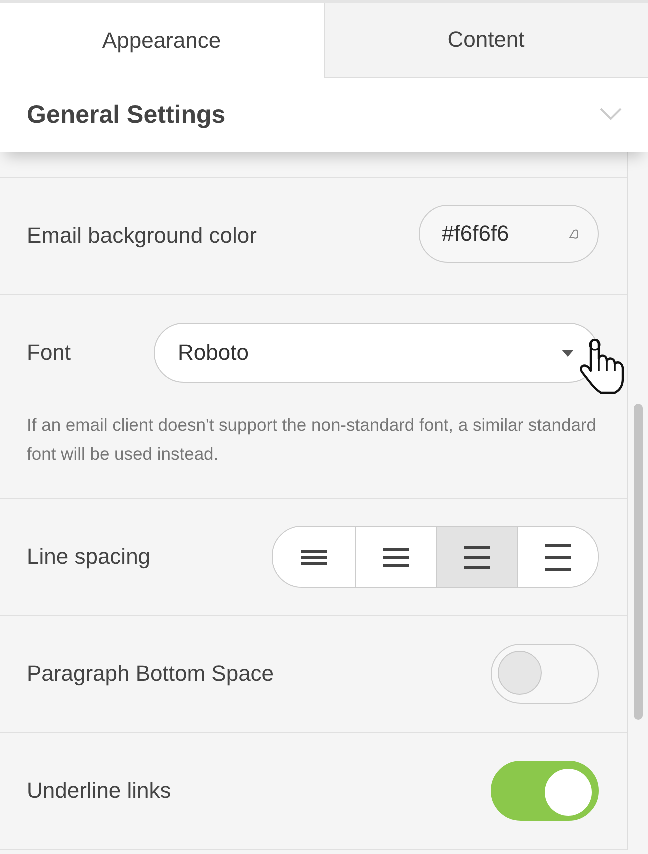 Image resolution: width=648 pixels, height=854 pixels. What do you see at coordinates (142, 236) in the screenshot?
I see `setting-label: Email background color` at bounding box center [142, 236].